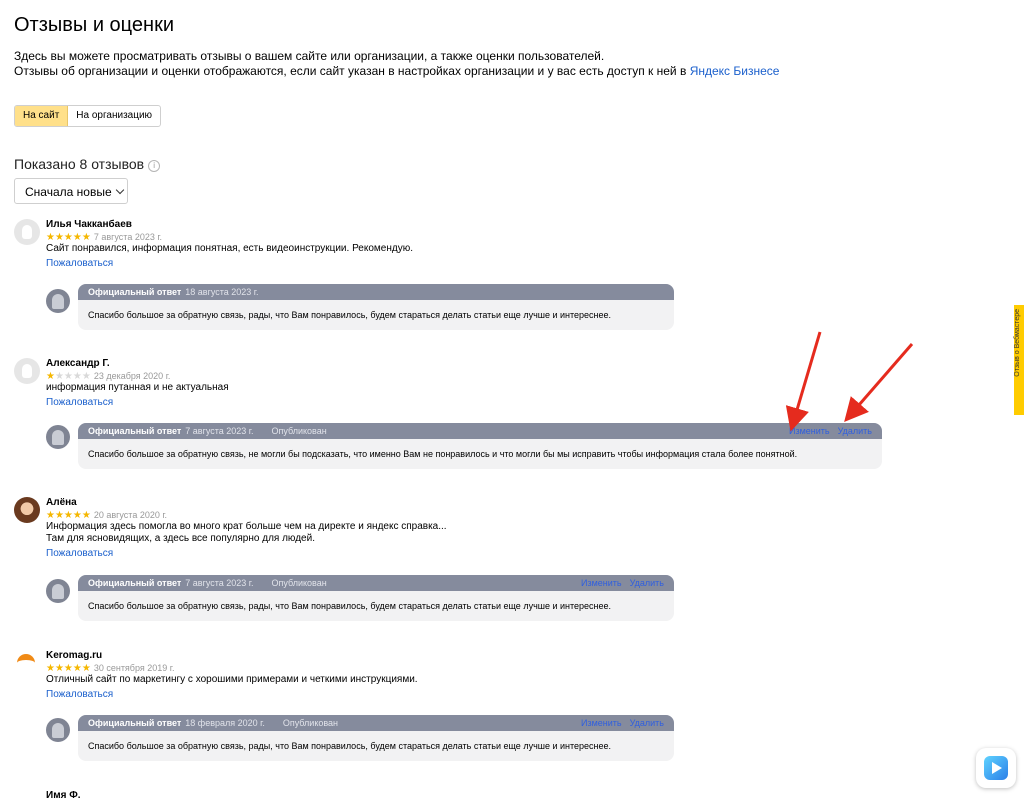  I want to click on feedback-side-tab-label: Отзыв о Вебмастере, so click(1017, 343).